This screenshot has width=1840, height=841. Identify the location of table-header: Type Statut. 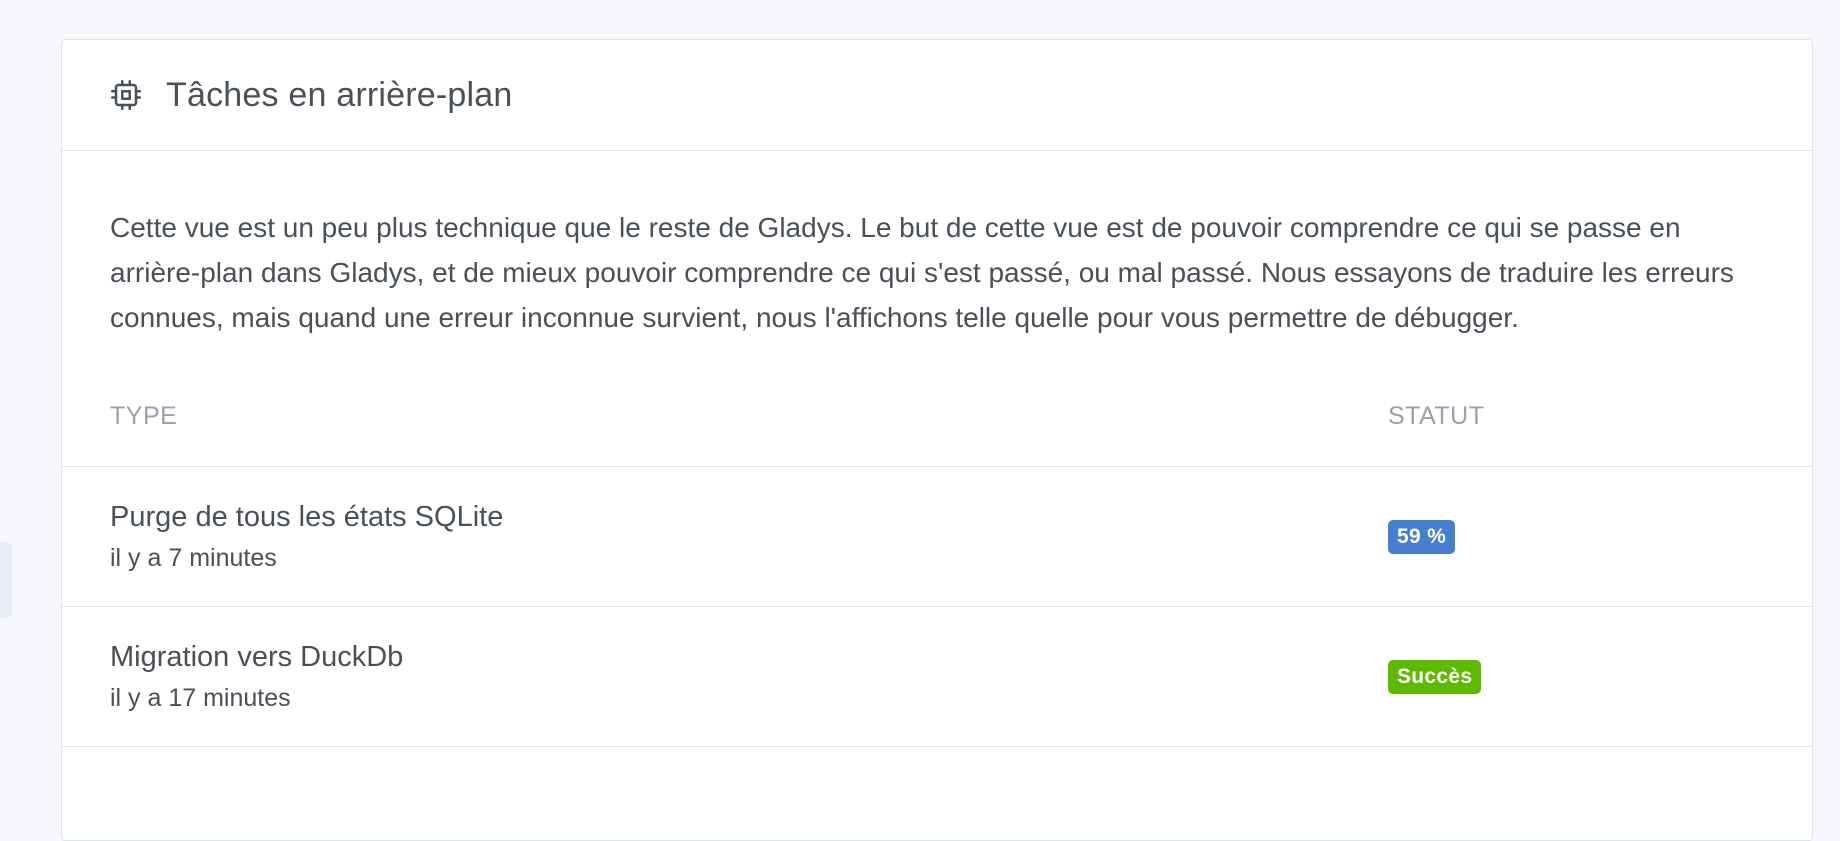
(937, 432).